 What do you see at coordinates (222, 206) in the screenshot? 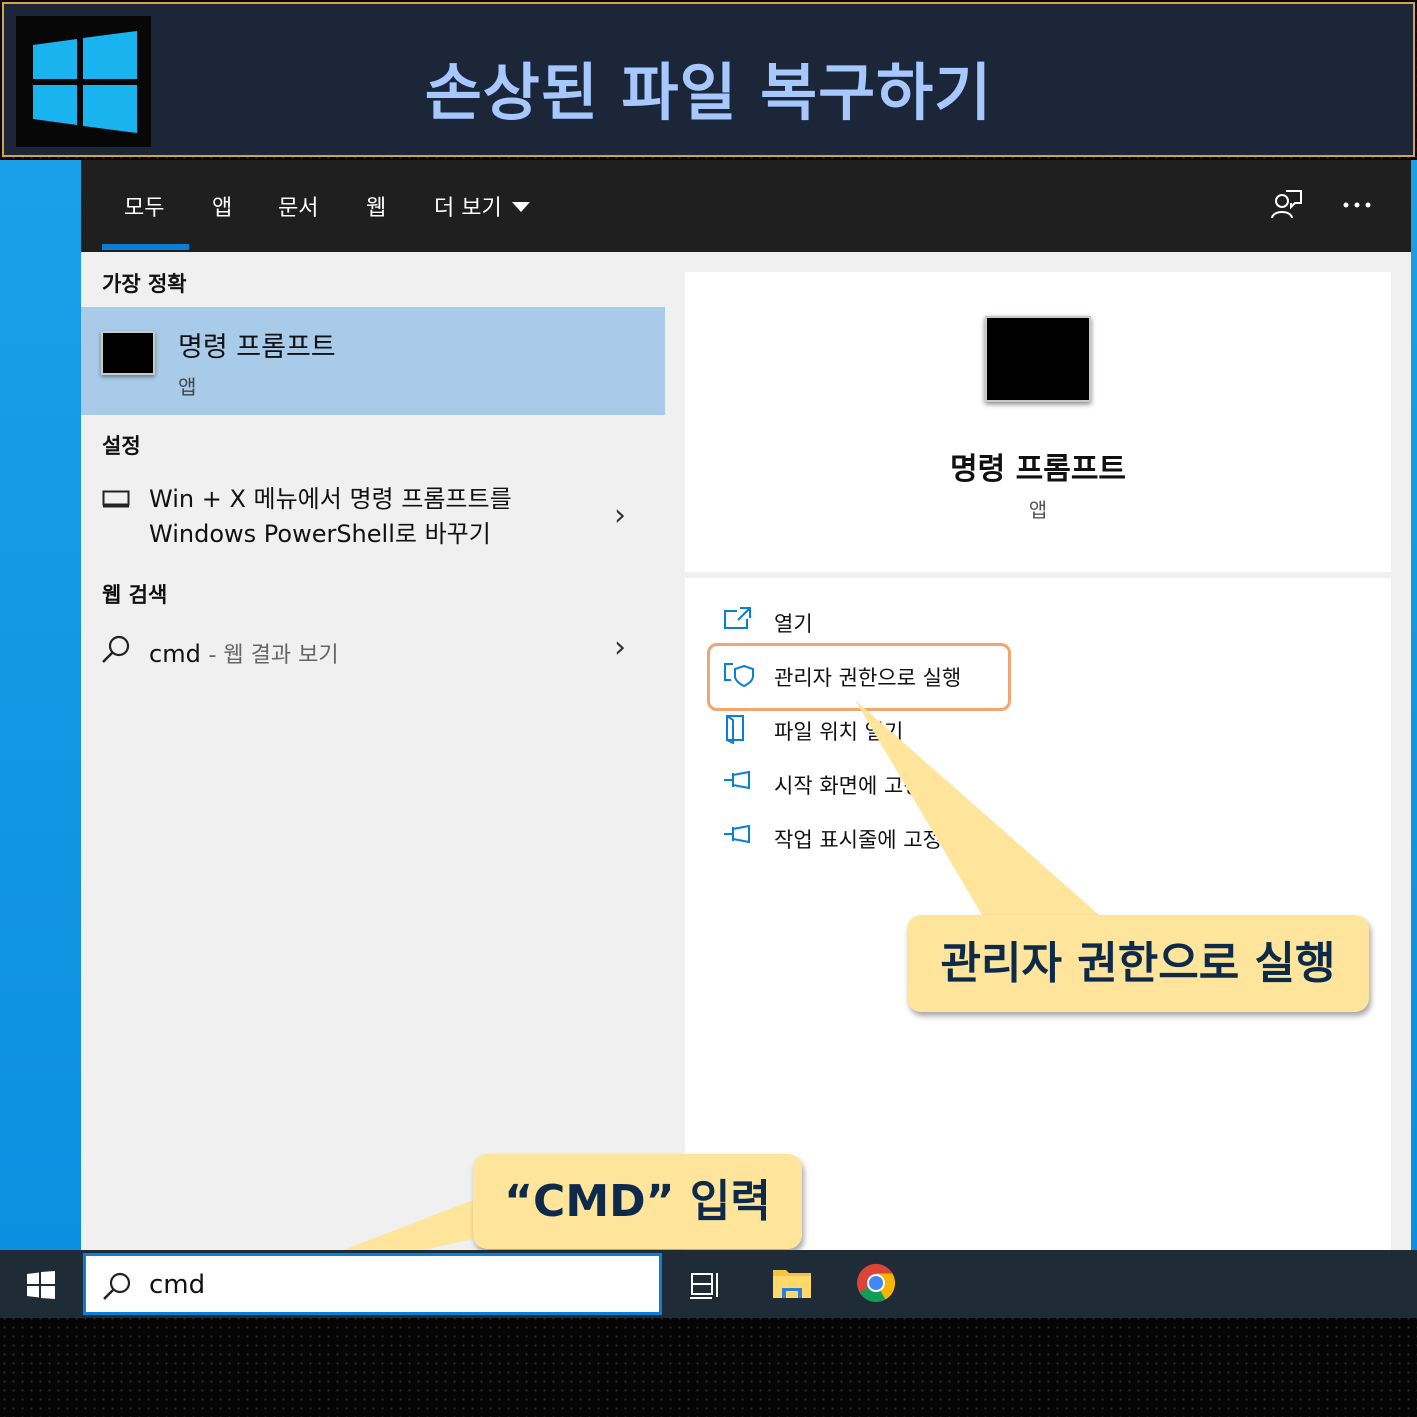
I see `tab-apps: 앱` at bounding box center [222, 206].